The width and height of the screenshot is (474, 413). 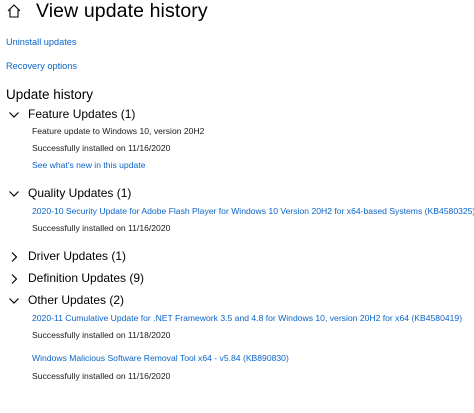 I want to click on update-history-heading: Update history, so click(x=50, y=94).